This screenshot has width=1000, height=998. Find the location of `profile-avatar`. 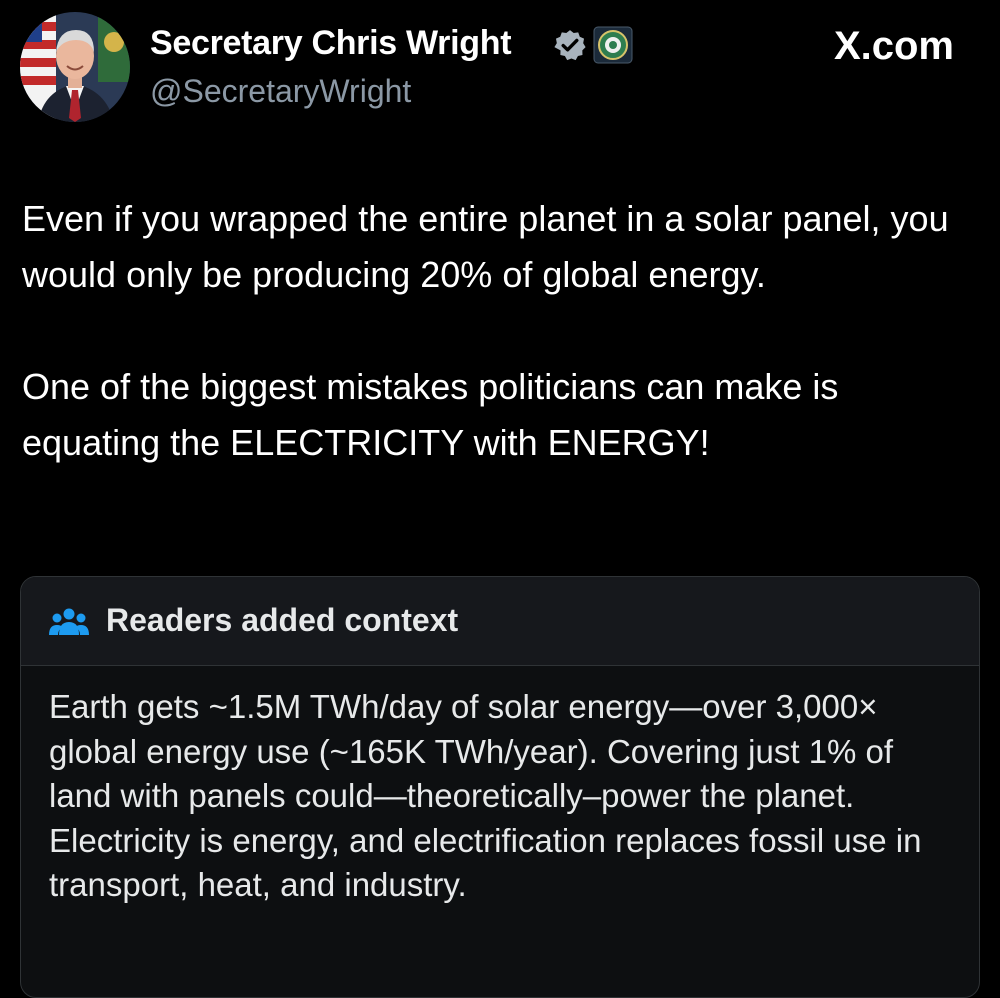

profile-avatar is located at coordinates (75, 67).